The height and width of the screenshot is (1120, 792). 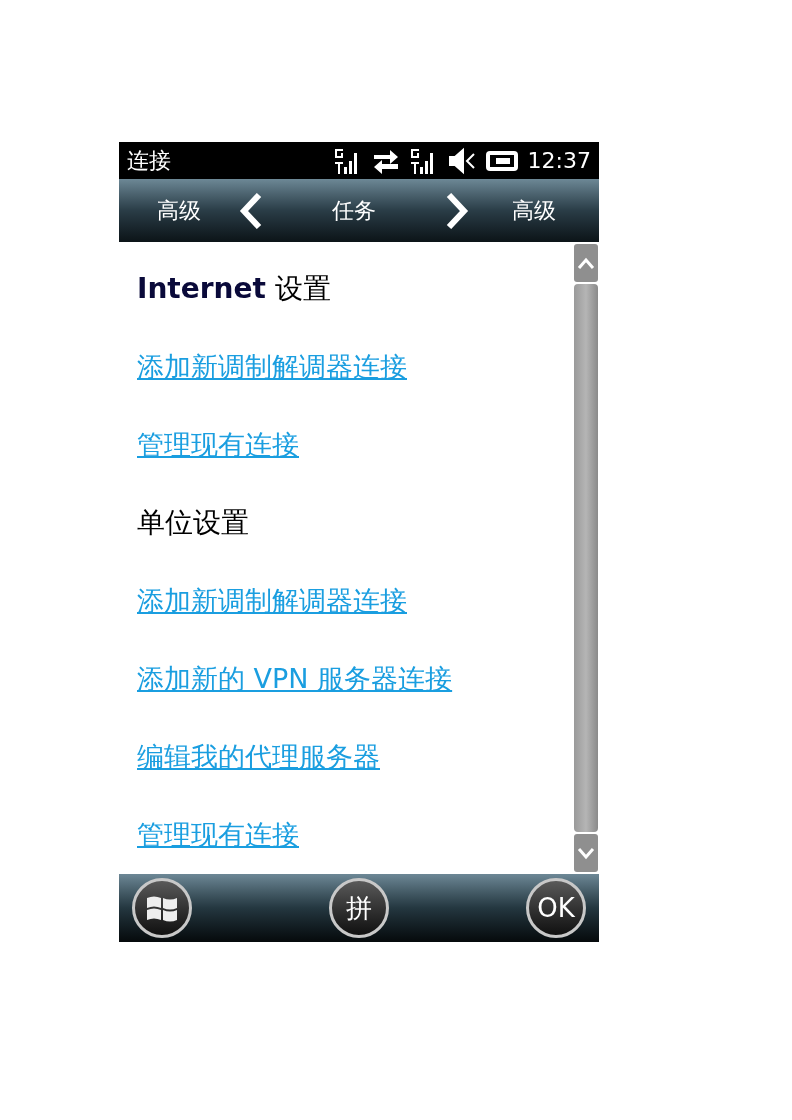 What do you see at coordinates (359, 908) in the screenshot?
I see `softkey-button: 拼` at bounding box center [359, 908].